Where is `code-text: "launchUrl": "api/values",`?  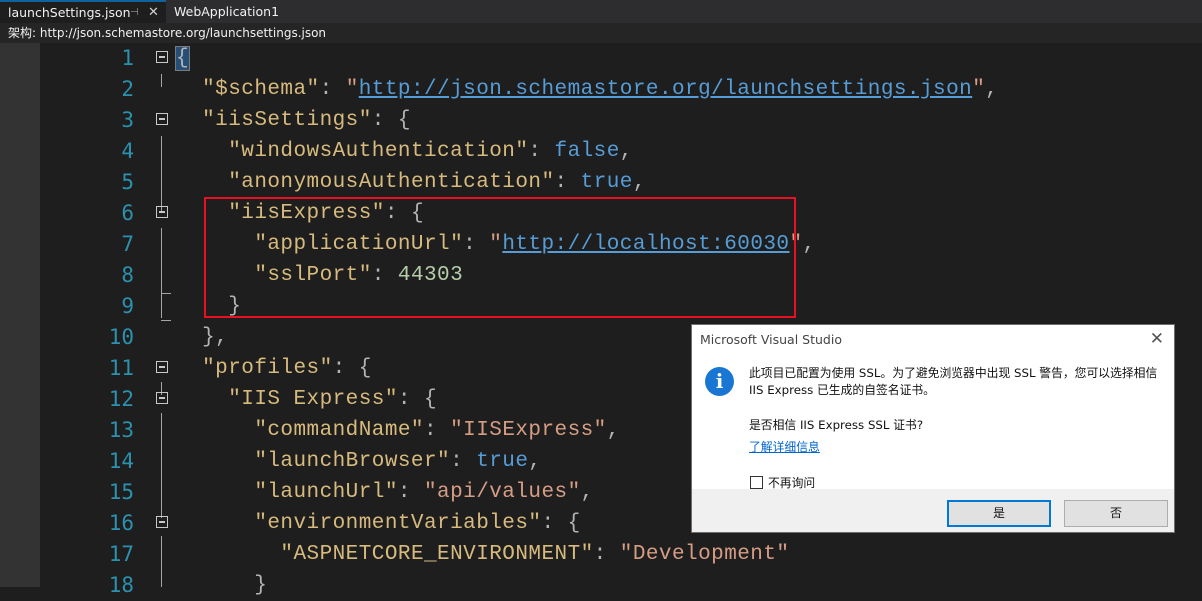 code-text: "launchUrl": "api/values", is located at coordinates (424, 492).